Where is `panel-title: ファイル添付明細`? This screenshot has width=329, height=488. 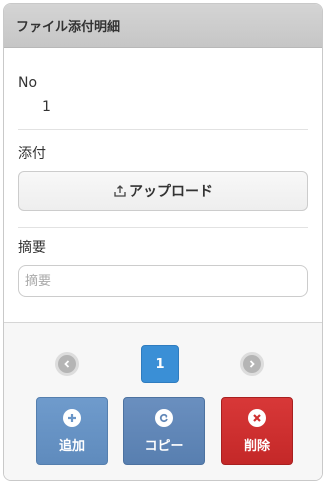
panel-title: ファイル添付明細 is located at coordinates (163, 26).